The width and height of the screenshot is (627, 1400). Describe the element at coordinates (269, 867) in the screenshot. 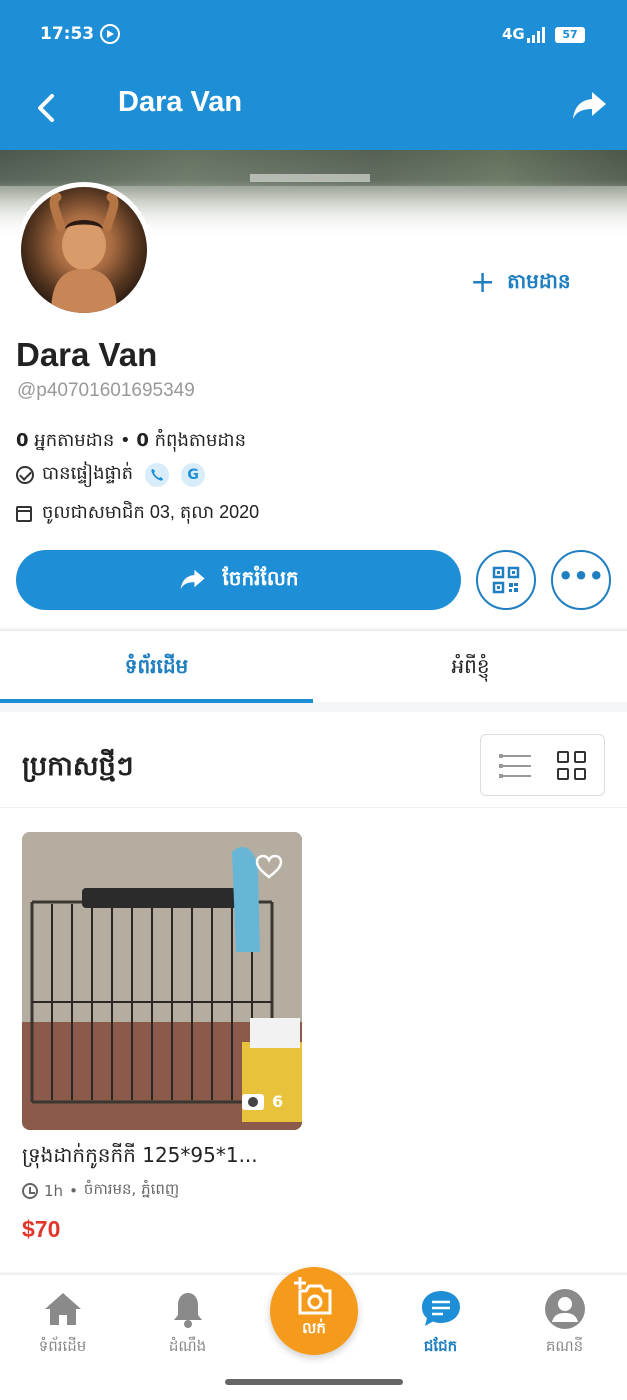

I see `favorite-icon` at that location.